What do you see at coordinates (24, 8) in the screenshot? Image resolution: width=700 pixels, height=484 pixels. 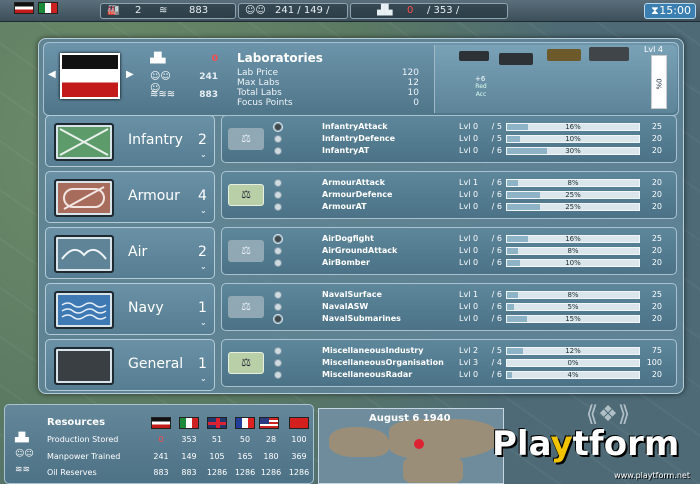 I see `germany-flag-icon` at bounding box center [24, 8].